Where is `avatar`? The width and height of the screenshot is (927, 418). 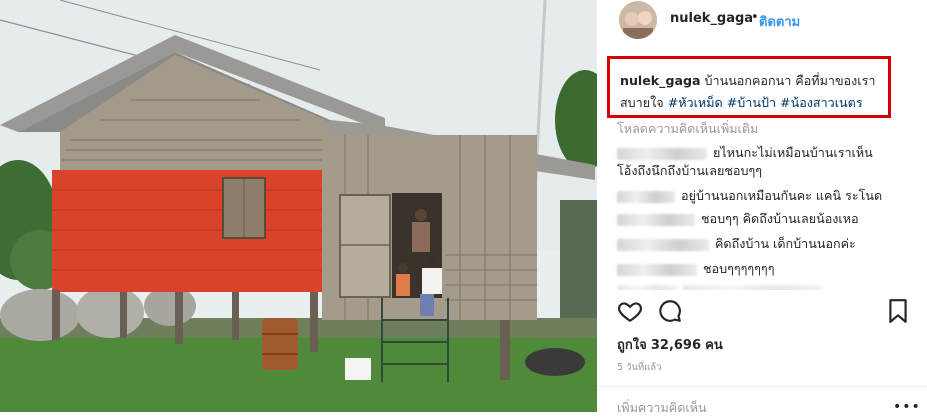 avatar is located at coordinates (638, 20).